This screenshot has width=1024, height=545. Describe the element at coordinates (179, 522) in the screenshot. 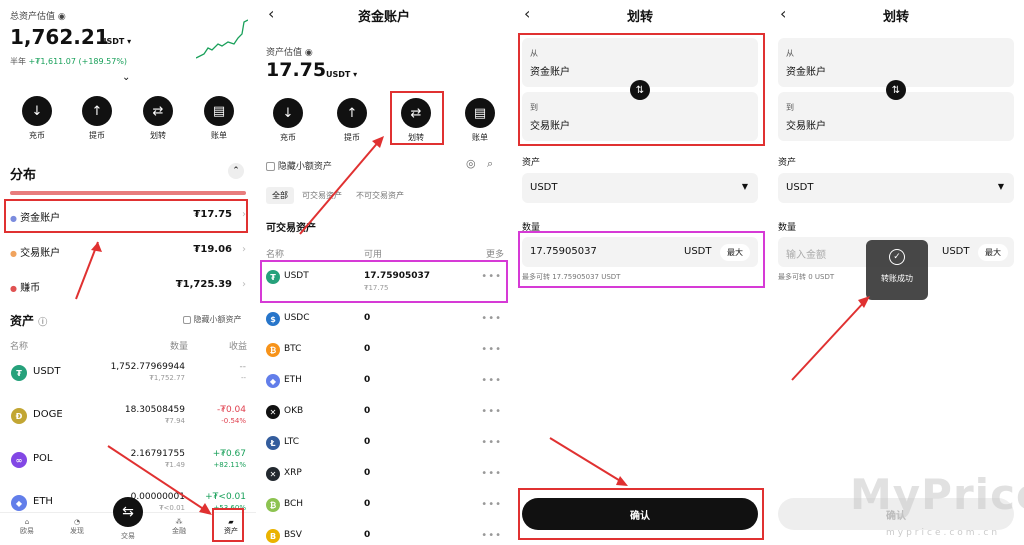

I see `finance-icon: ⁂` at that location.